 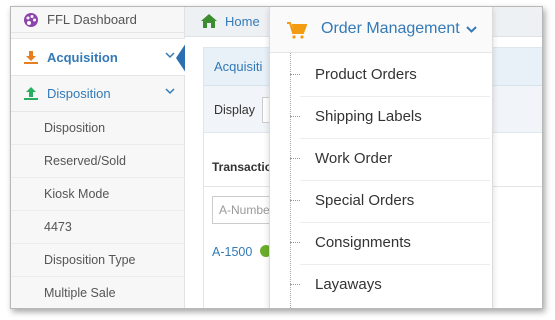 I want to click on sidebar-item-acquisition: Acquisition, so click(x=98, y=57).